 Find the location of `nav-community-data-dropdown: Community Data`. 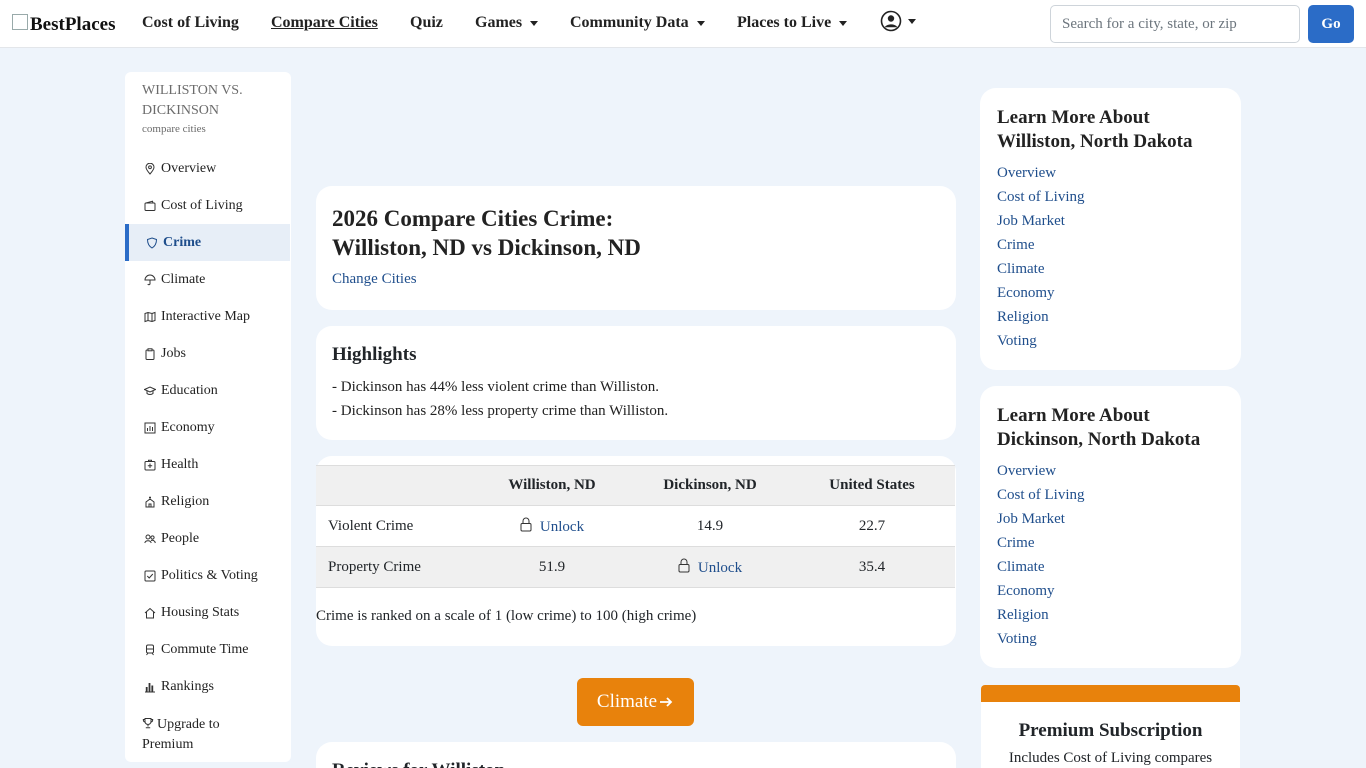

nav-community-data-dropdown: Community Data is located at coordinates (637, 23).